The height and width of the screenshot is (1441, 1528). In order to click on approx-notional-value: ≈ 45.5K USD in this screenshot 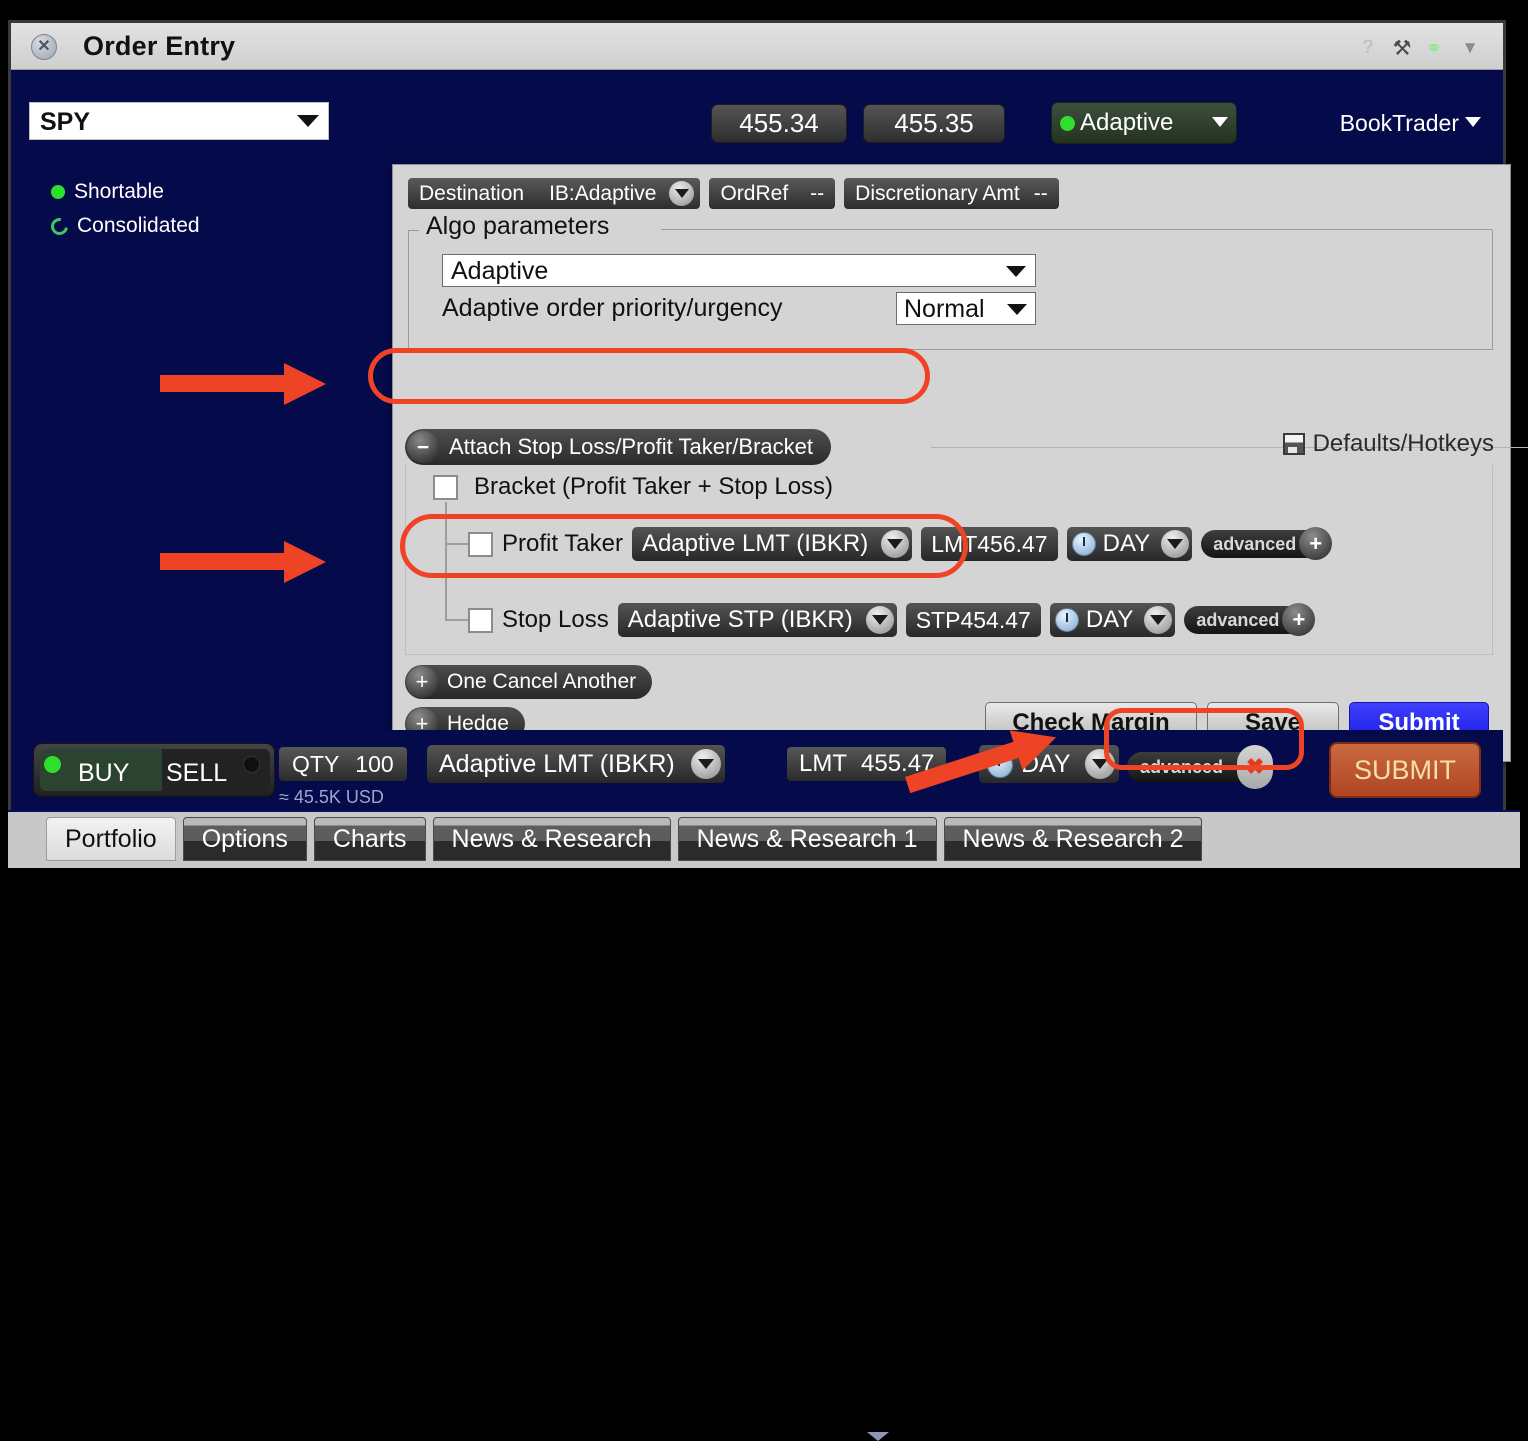, I will do `click(331, 797)`.